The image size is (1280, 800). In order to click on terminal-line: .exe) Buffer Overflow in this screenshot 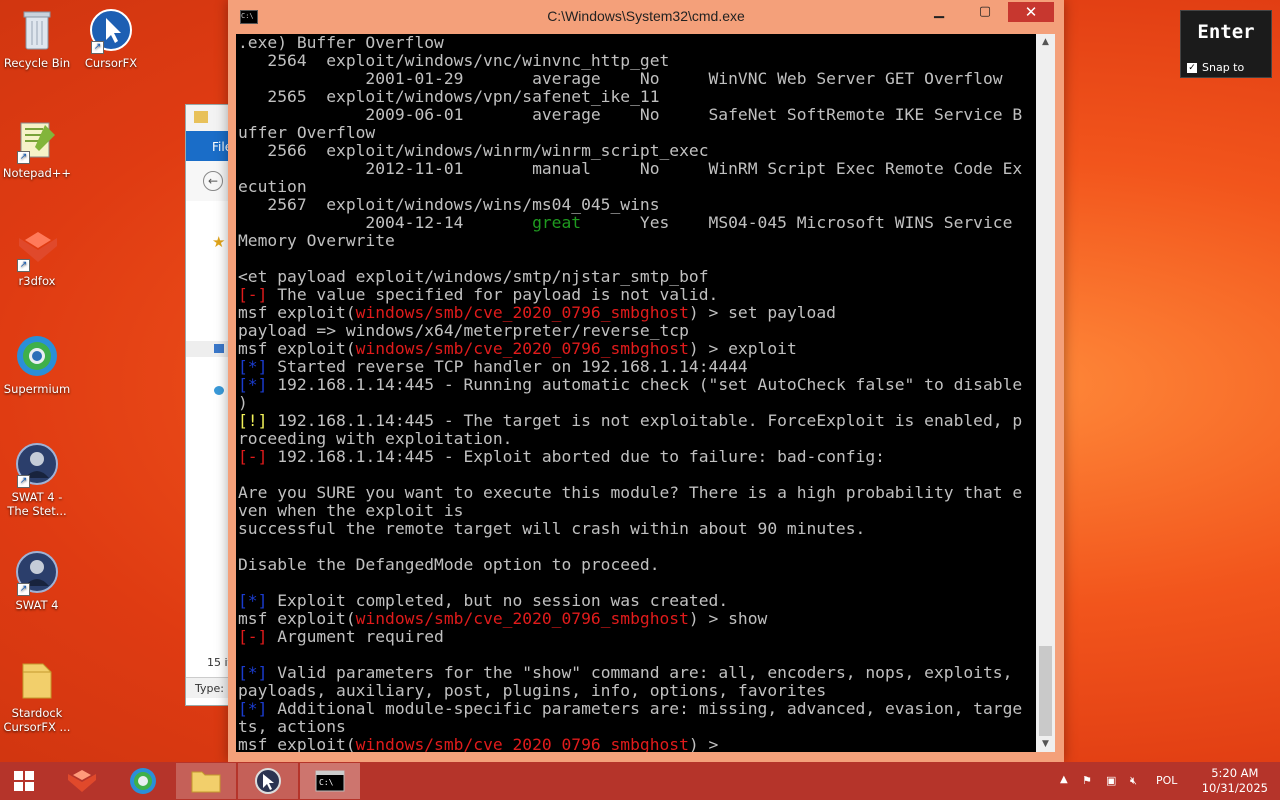, I will do `click(341, 43)`.